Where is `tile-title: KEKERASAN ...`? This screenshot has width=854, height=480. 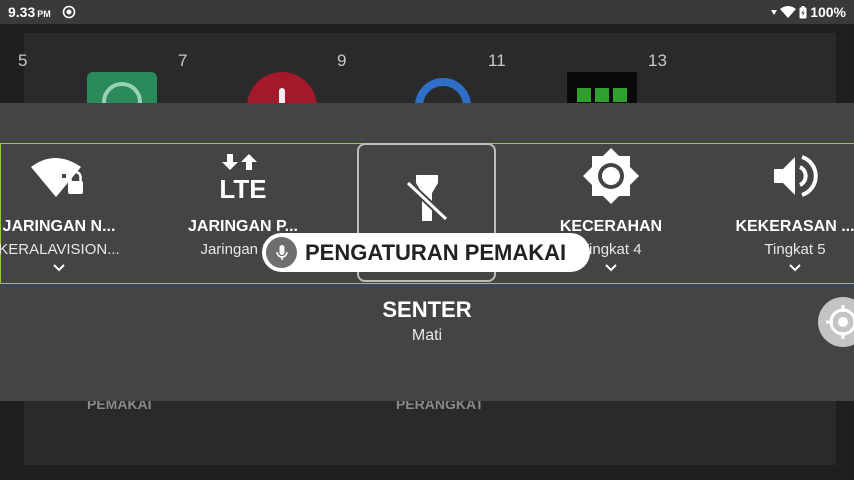 tile-title: KEKERASAN ... is located at coordinates (794, 226).